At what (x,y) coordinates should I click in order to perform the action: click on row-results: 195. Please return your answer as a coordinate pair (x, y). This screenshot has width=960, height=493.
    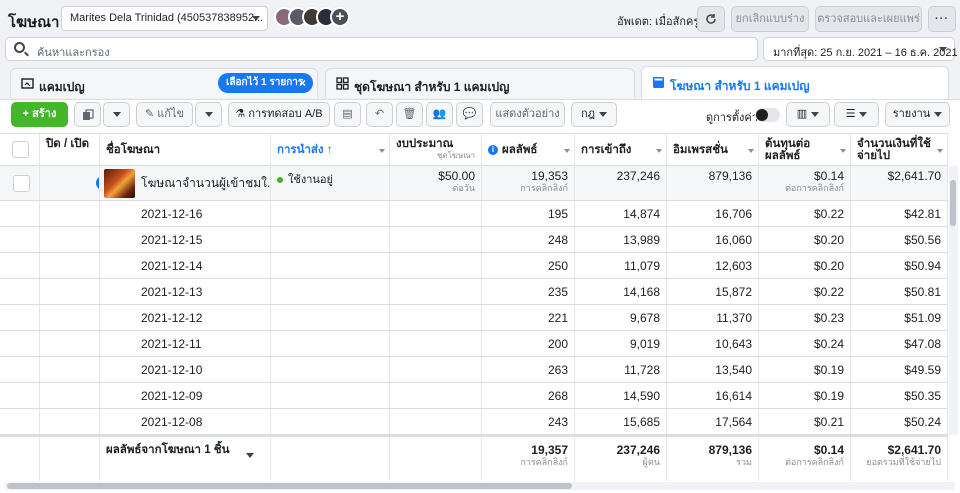
    Looking at the image, I should click on (528, 213).